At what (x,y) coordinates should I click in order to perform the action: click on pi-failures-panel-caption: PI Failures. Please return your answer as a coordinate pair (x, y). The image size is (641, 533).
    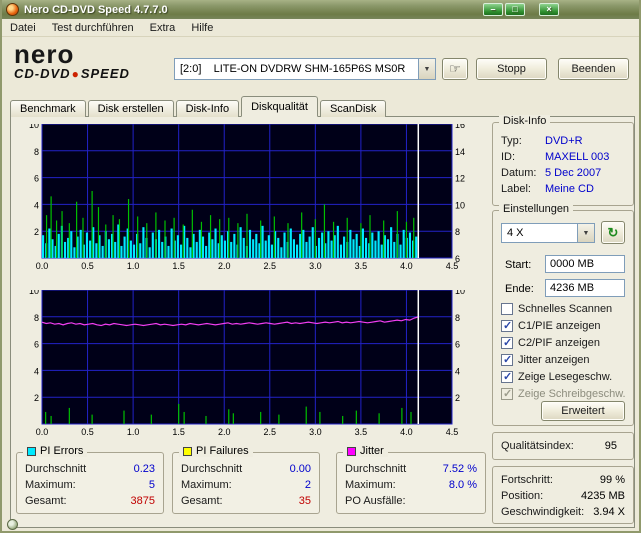
    Looking at the image, I should click on (216, 451).